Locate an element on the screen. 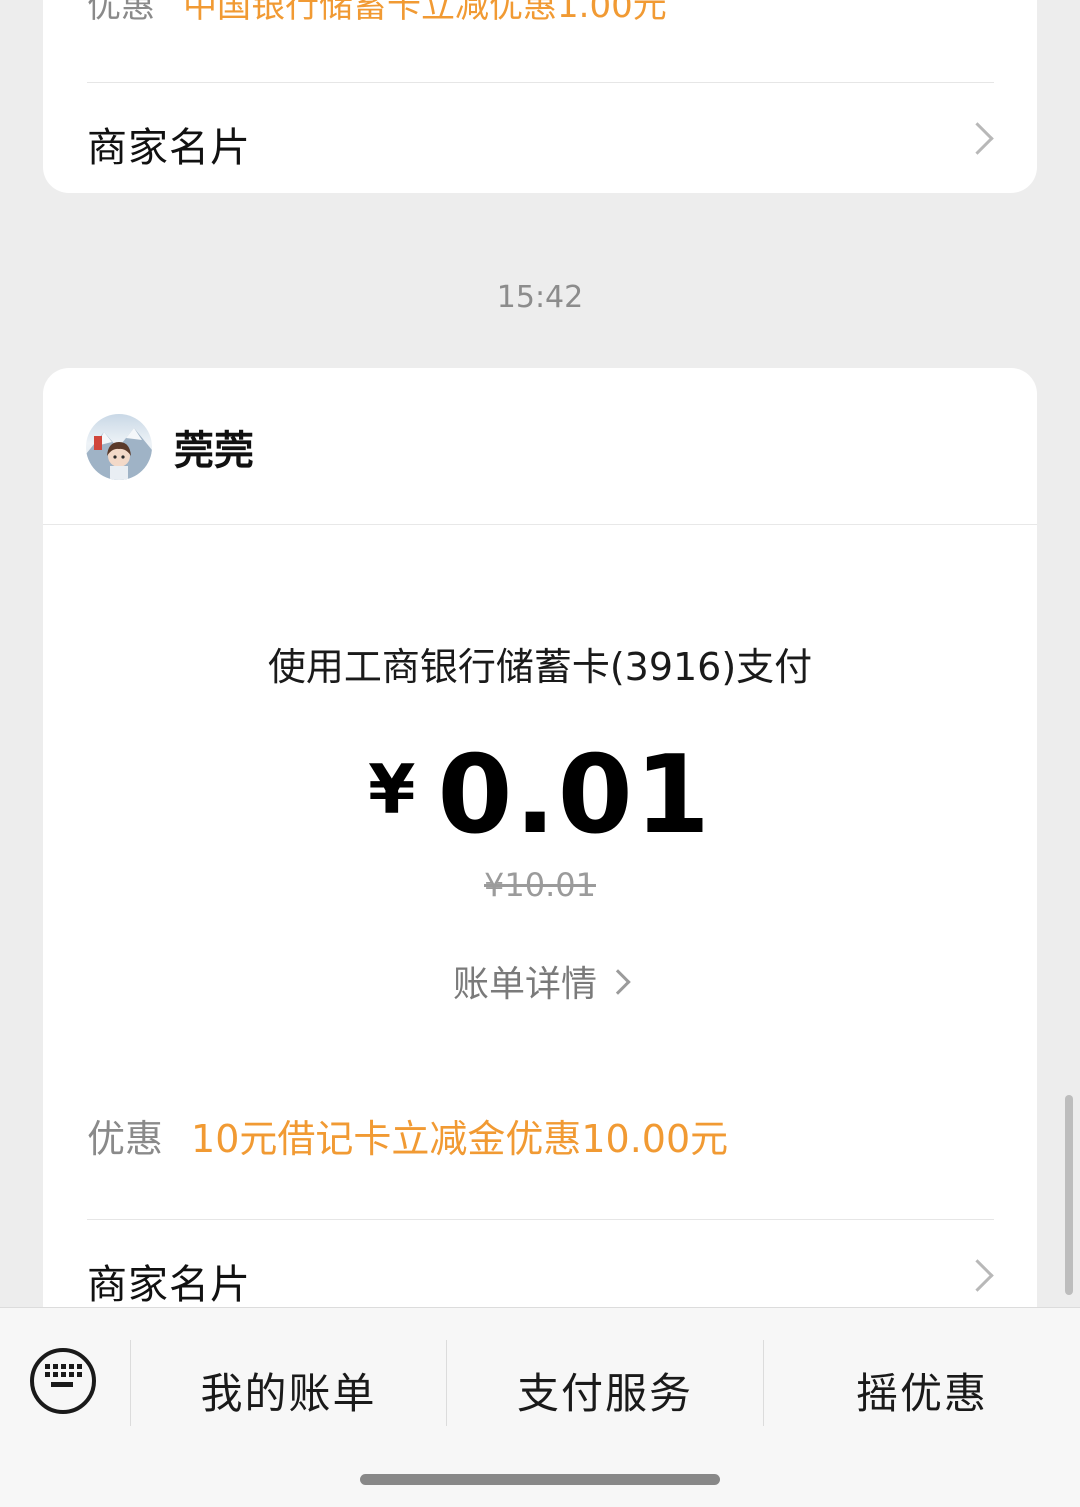 The height and width of the screenshot is (1507, 1080). bill-detail-link: 账单详情 is located at coordinates (540, 981).